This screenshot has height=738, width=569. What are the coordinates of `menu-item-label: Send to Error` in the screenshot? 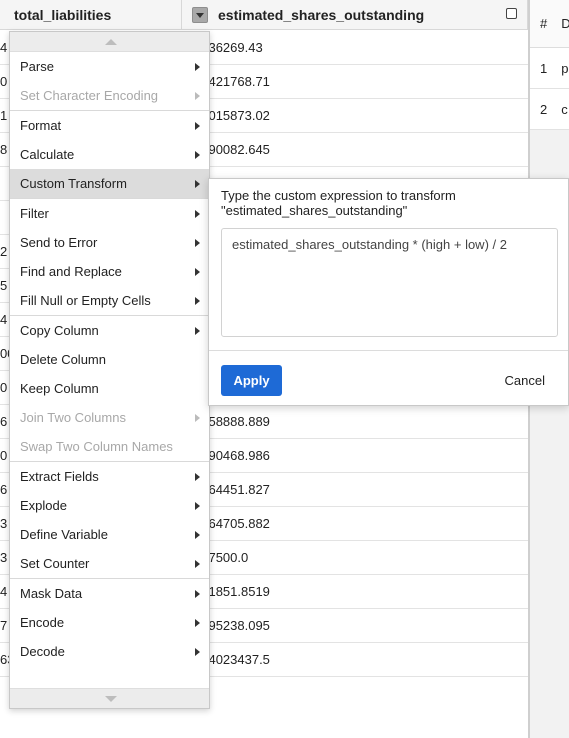 It's located at (59, 242).